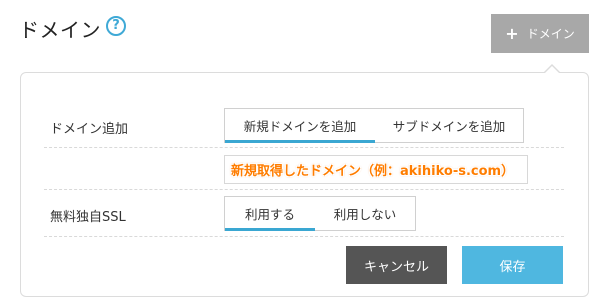 This screenshot has height=305, width=600. I want to click on domain-input: 新規取得したドメイン（例：akihiko-s.com）, so click(376, 169).